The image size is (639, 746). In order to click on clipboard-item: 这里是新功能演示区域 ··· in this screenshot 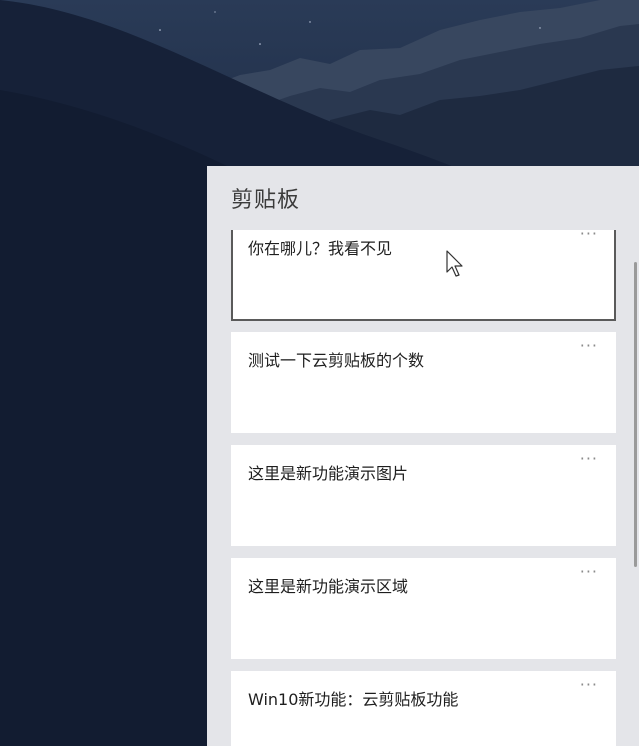, I will do `click(423, 608)`.